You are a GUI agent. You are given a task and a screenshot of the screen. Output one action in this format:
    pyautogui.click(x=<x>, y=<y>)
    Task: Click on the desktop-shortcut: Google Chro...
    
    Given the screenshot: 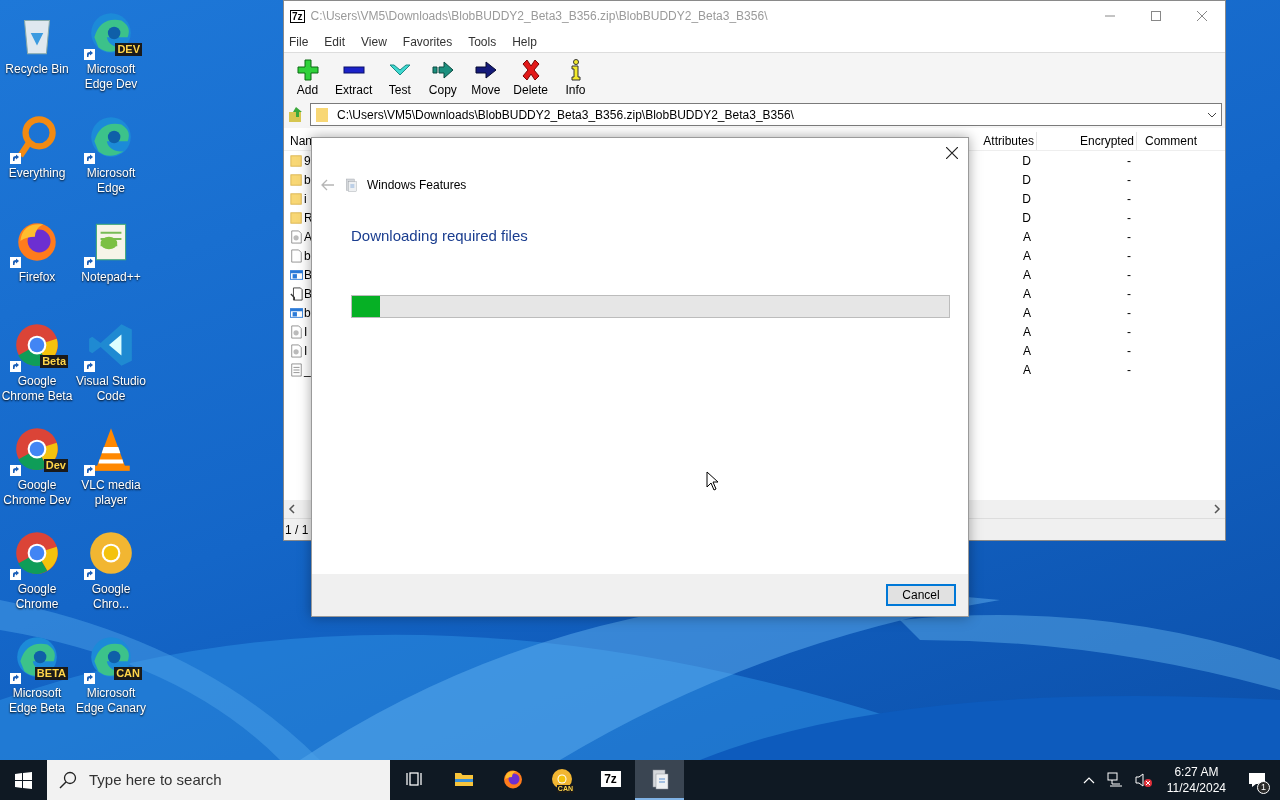 What is the action you would take?
    pyautogui.click(x=111, y=576)
    